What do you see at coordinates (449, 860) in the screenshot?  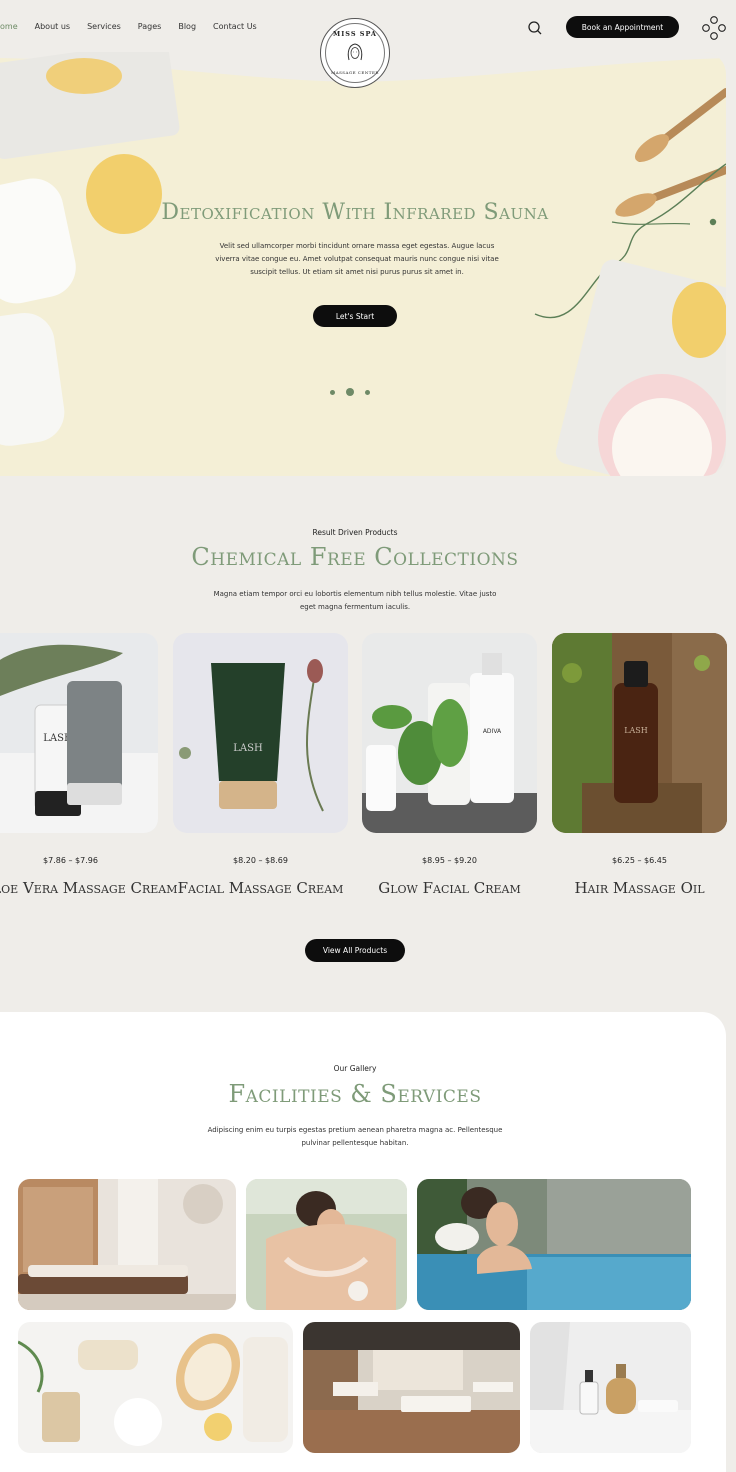 I see `product-price: $8.95 – $9.20` at bounding box center [449, 860].